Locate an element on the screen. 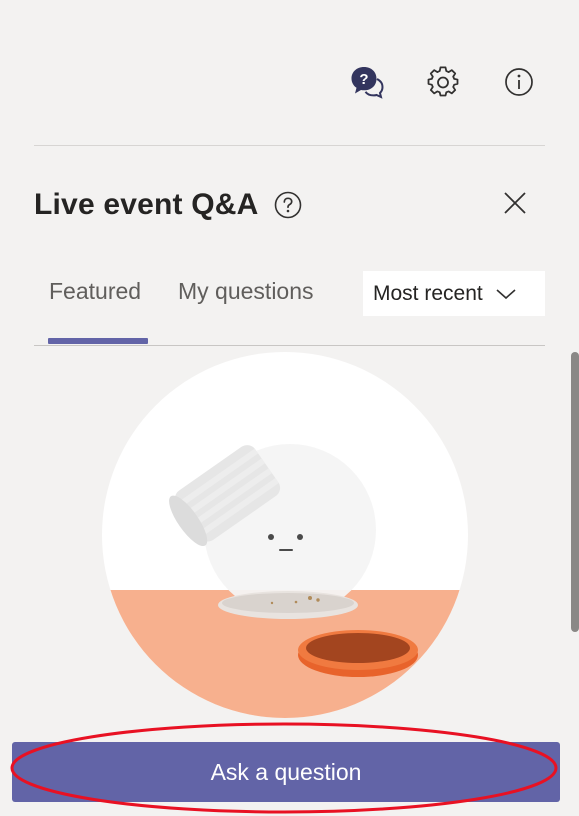 This screenshot has width=579, height=816. title-row: Live event Q&A is located at coordinates (168, 205).